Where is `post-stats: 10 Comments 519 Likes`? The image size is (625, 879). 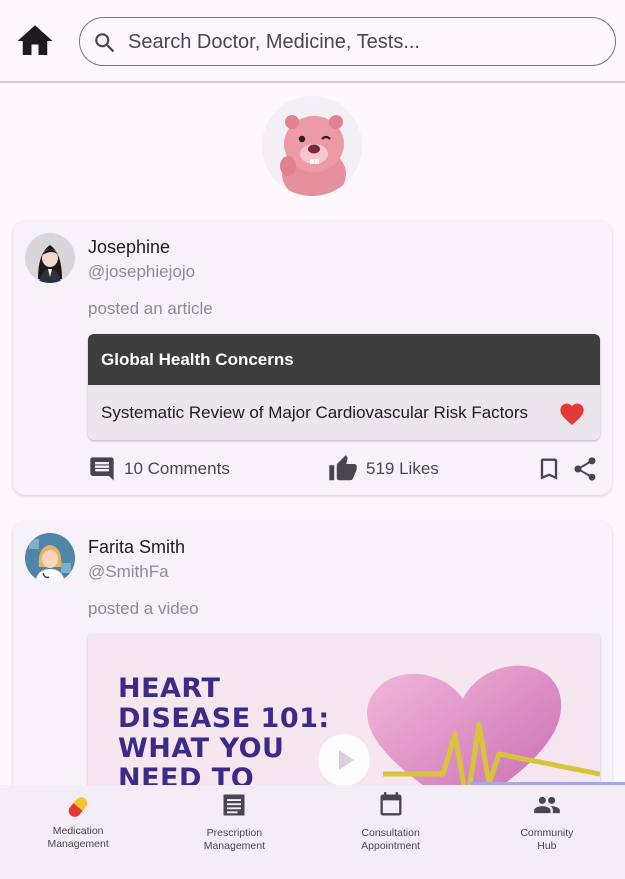
post-stats: 10 Comments 519 Likes is located at coordinates (344, 469).